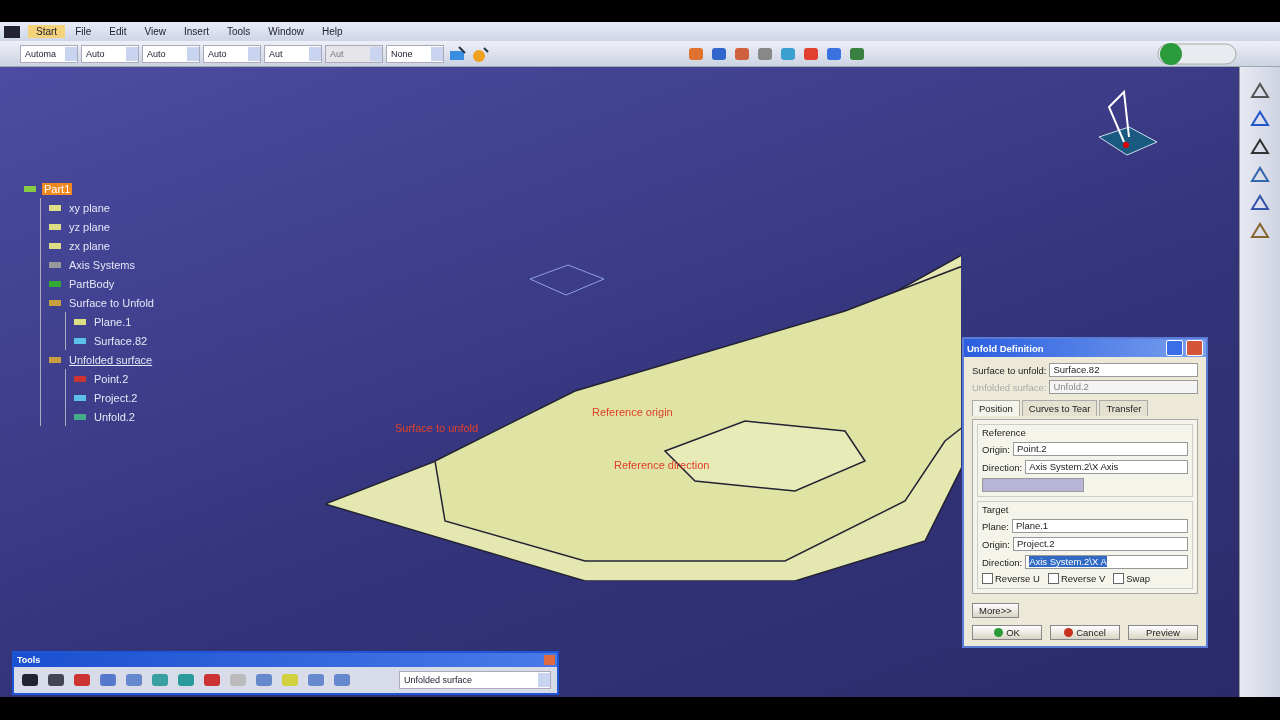 This screenshot has width=1280, height=720. I want to click on checkbox-label: Swap, so click(1138, 578).